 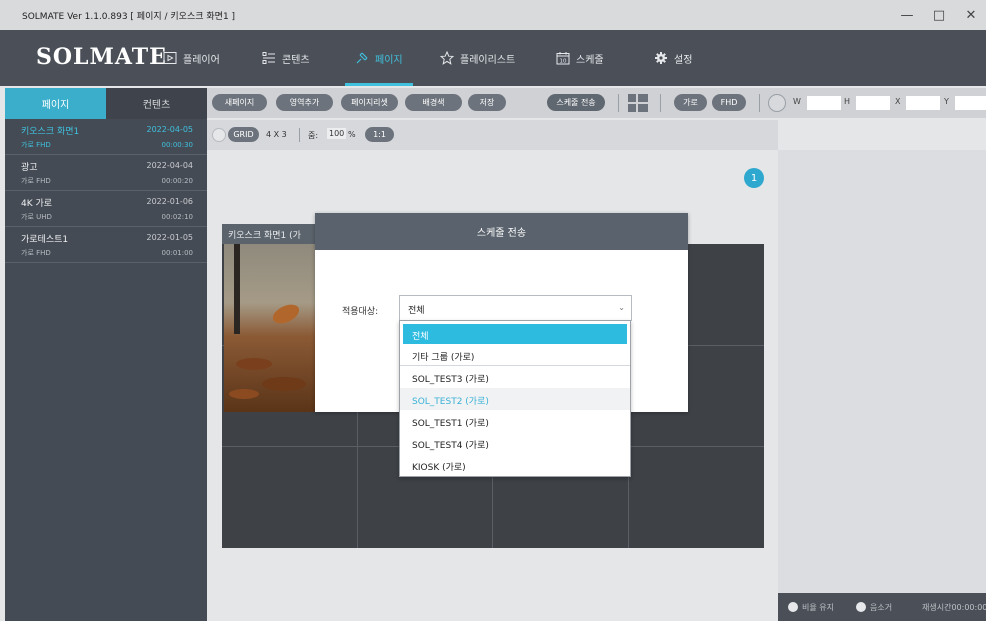 What do you see at coordinates (847, 101) in the screenshot?
I see `height-label: H` at bounding box center [847, 101].